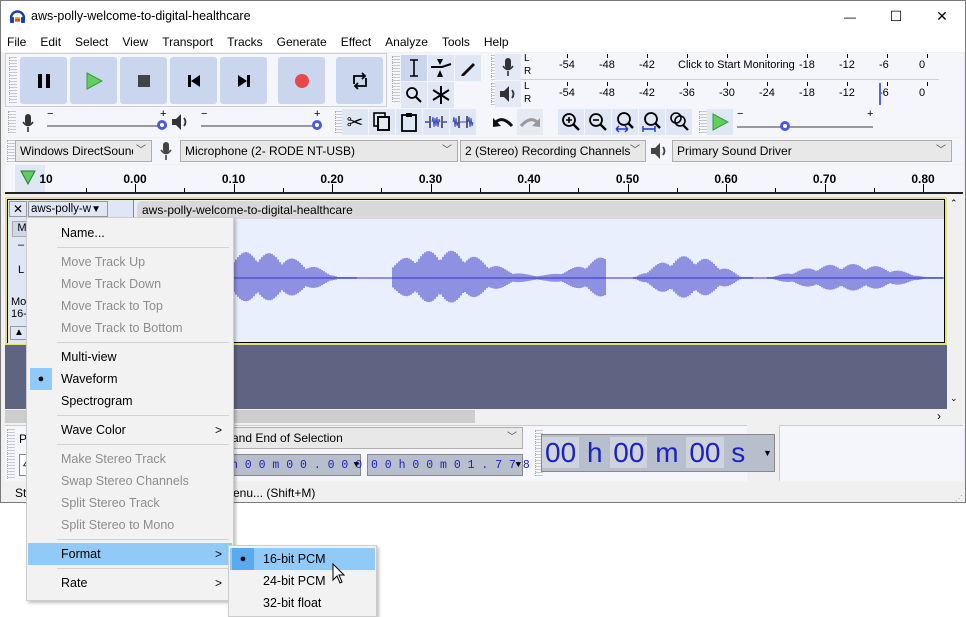  What do you see at coordinates (11, 151) in the screenshot?
I see `device-grip` at bounding box center [11, 151].